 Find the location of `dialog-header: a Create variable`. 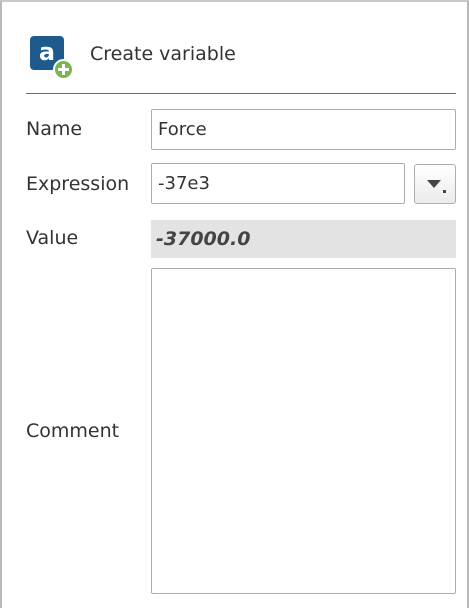

dialog-header: a Create variable is located at coordinates (131, 56).